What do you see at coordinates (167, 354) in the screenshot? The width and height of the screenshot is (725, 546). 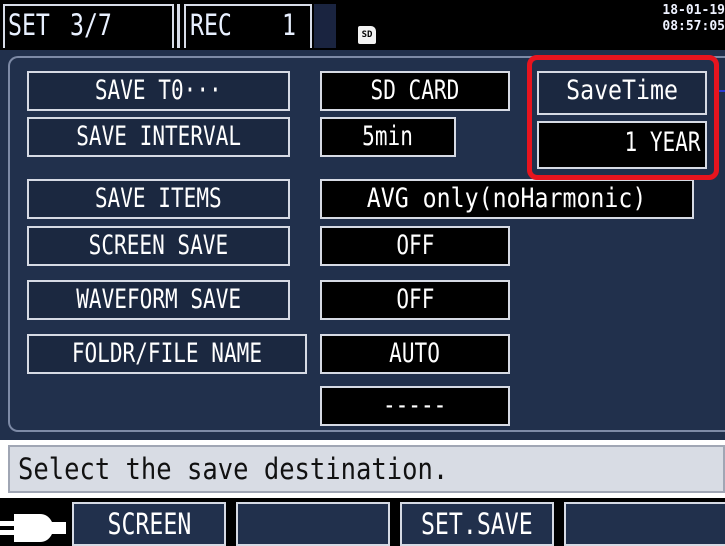 I see `folder-file-name-label: FOLDR/FILE NAME` at bounding box center [167, 354].